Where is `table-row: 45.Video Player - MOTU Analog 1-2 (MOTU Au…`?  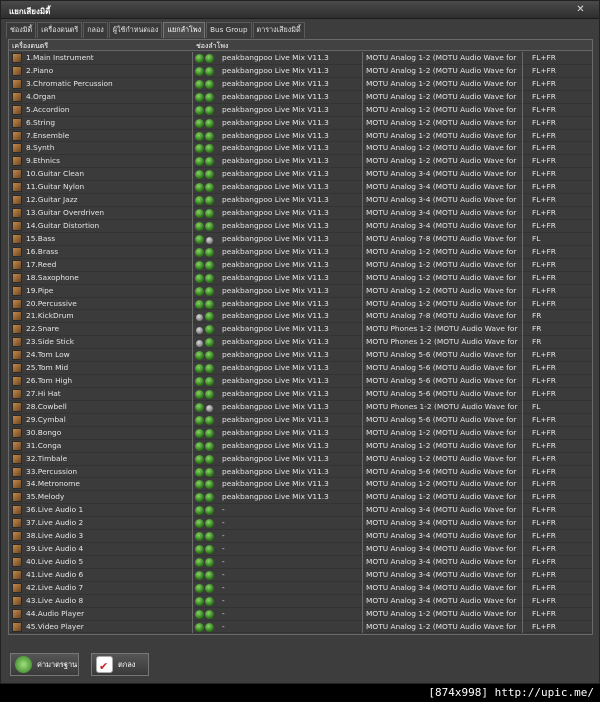 table-row: 45.Video Player - MOTU Analog 1-2 (MOTU Au… is located at coordinates (300, 627).